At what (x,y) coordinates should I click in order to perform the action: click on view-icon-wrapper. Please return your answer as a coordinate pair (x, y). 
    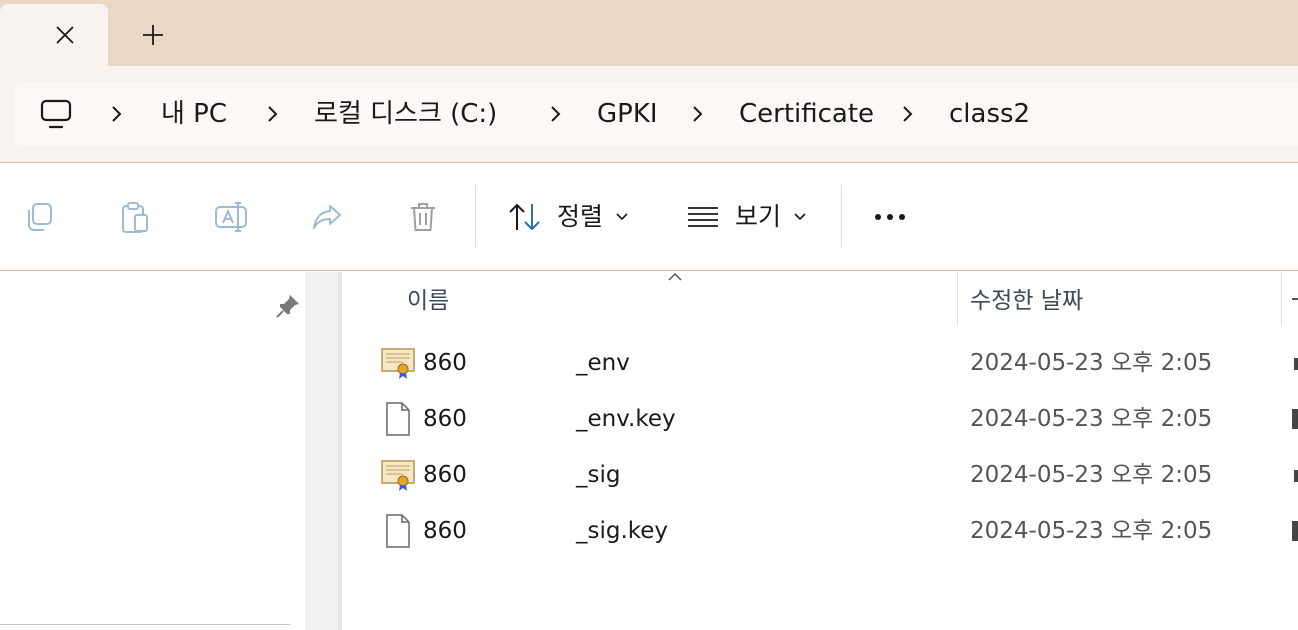
    Looking at the image, I should click on (703, 217).